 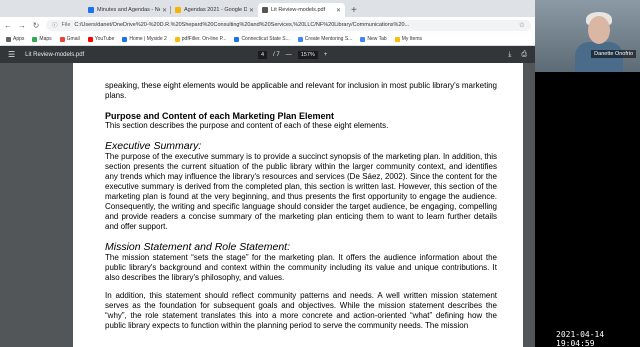 I want to click on tab-minutes-agendas: Minutes and Agendas - New Ye ✕, so click(x=127, y=10).